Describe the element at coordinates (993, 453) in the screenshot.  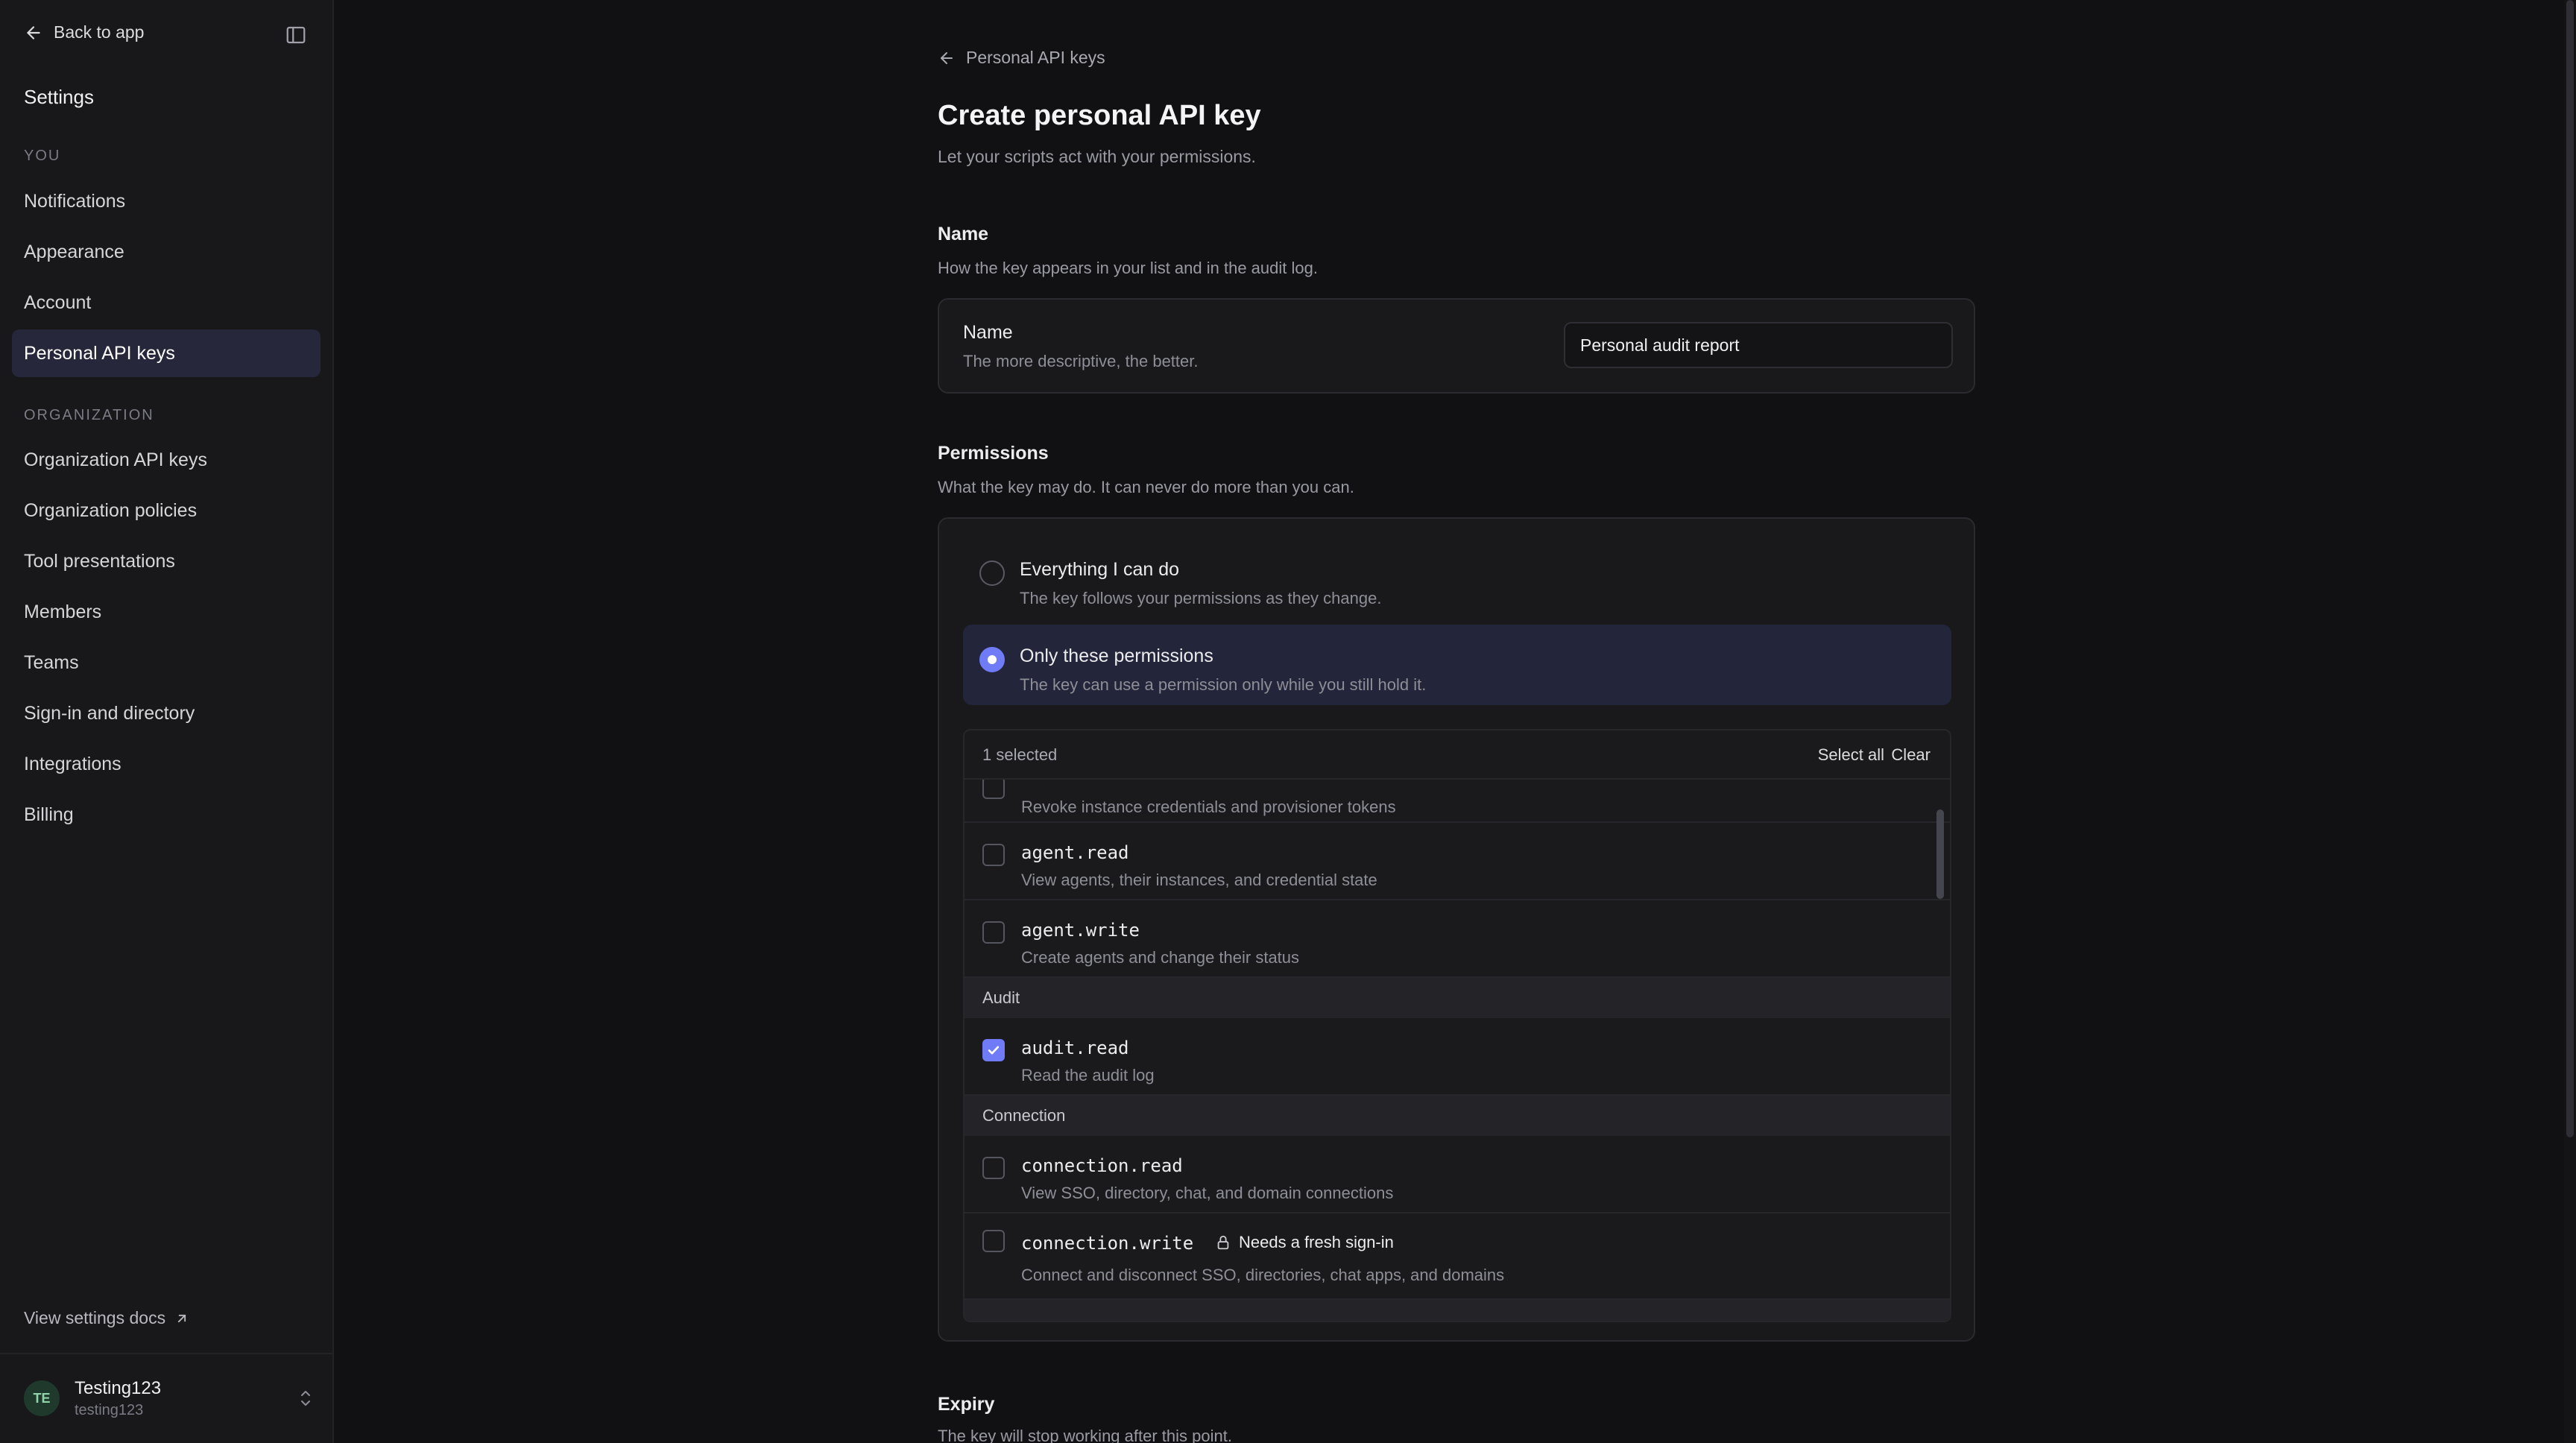
I see `permissions-section-title: Permissions` at that location.